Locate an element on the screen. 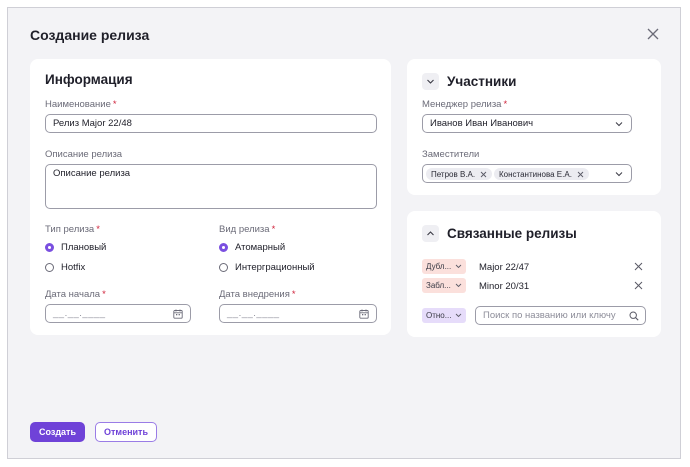 Image resolution: width=690 pixels, height=467 pixels. dialog-title: Создание релиза is located at coordinates (90, 35).